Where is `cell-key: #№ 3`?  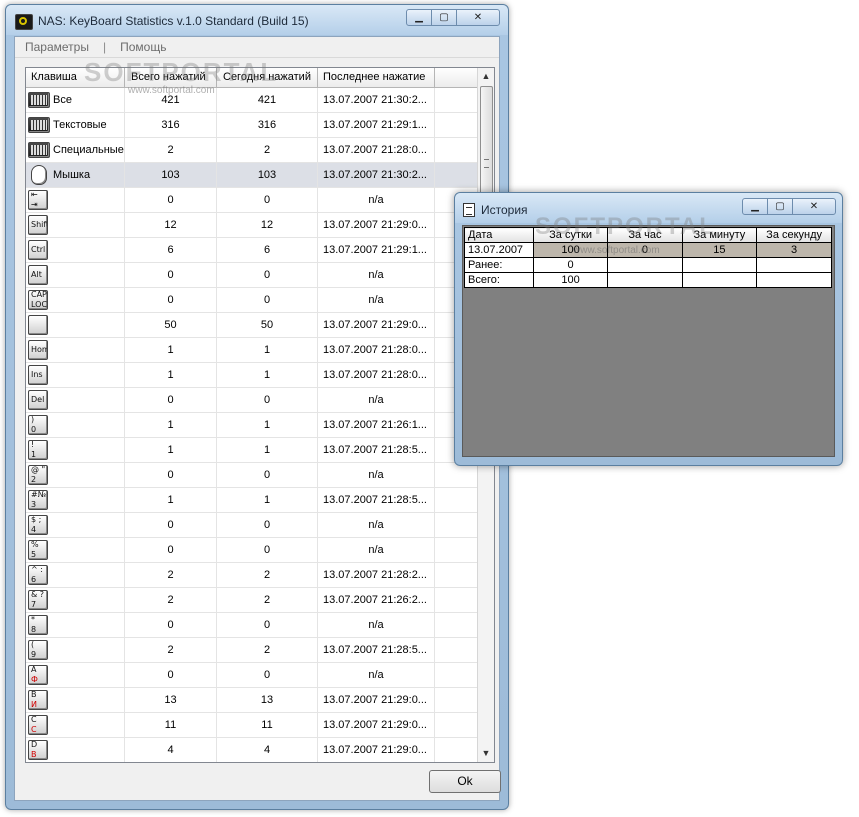 cell-key: #№ 3 is located at coordinates (75, 500).